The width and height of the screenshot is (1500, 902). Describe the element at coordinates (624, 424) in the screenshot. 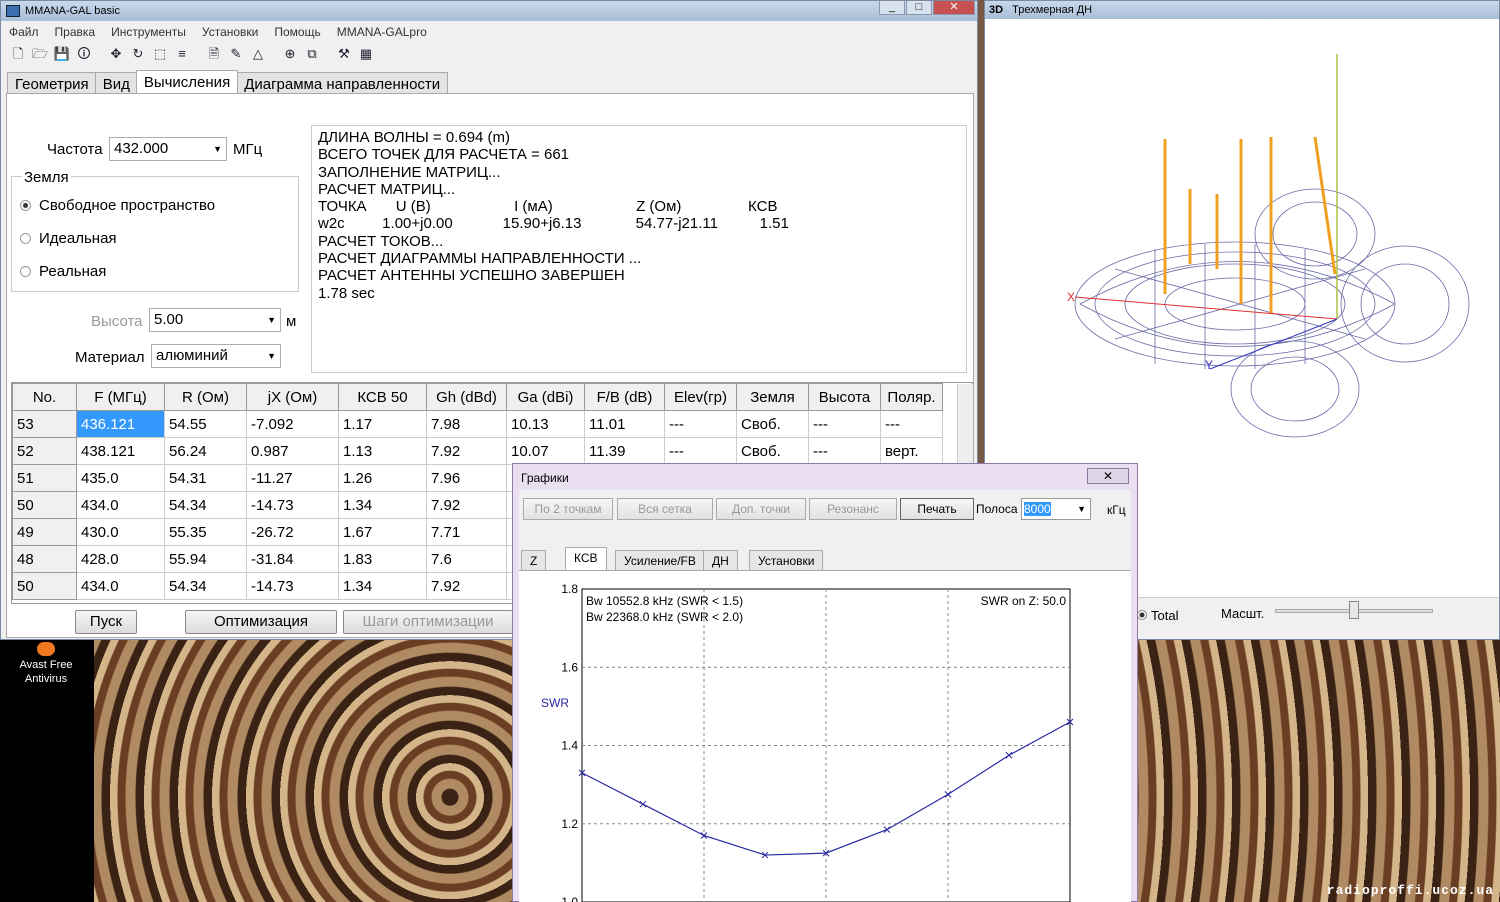

I see `table-cell: 11.01` at that location.